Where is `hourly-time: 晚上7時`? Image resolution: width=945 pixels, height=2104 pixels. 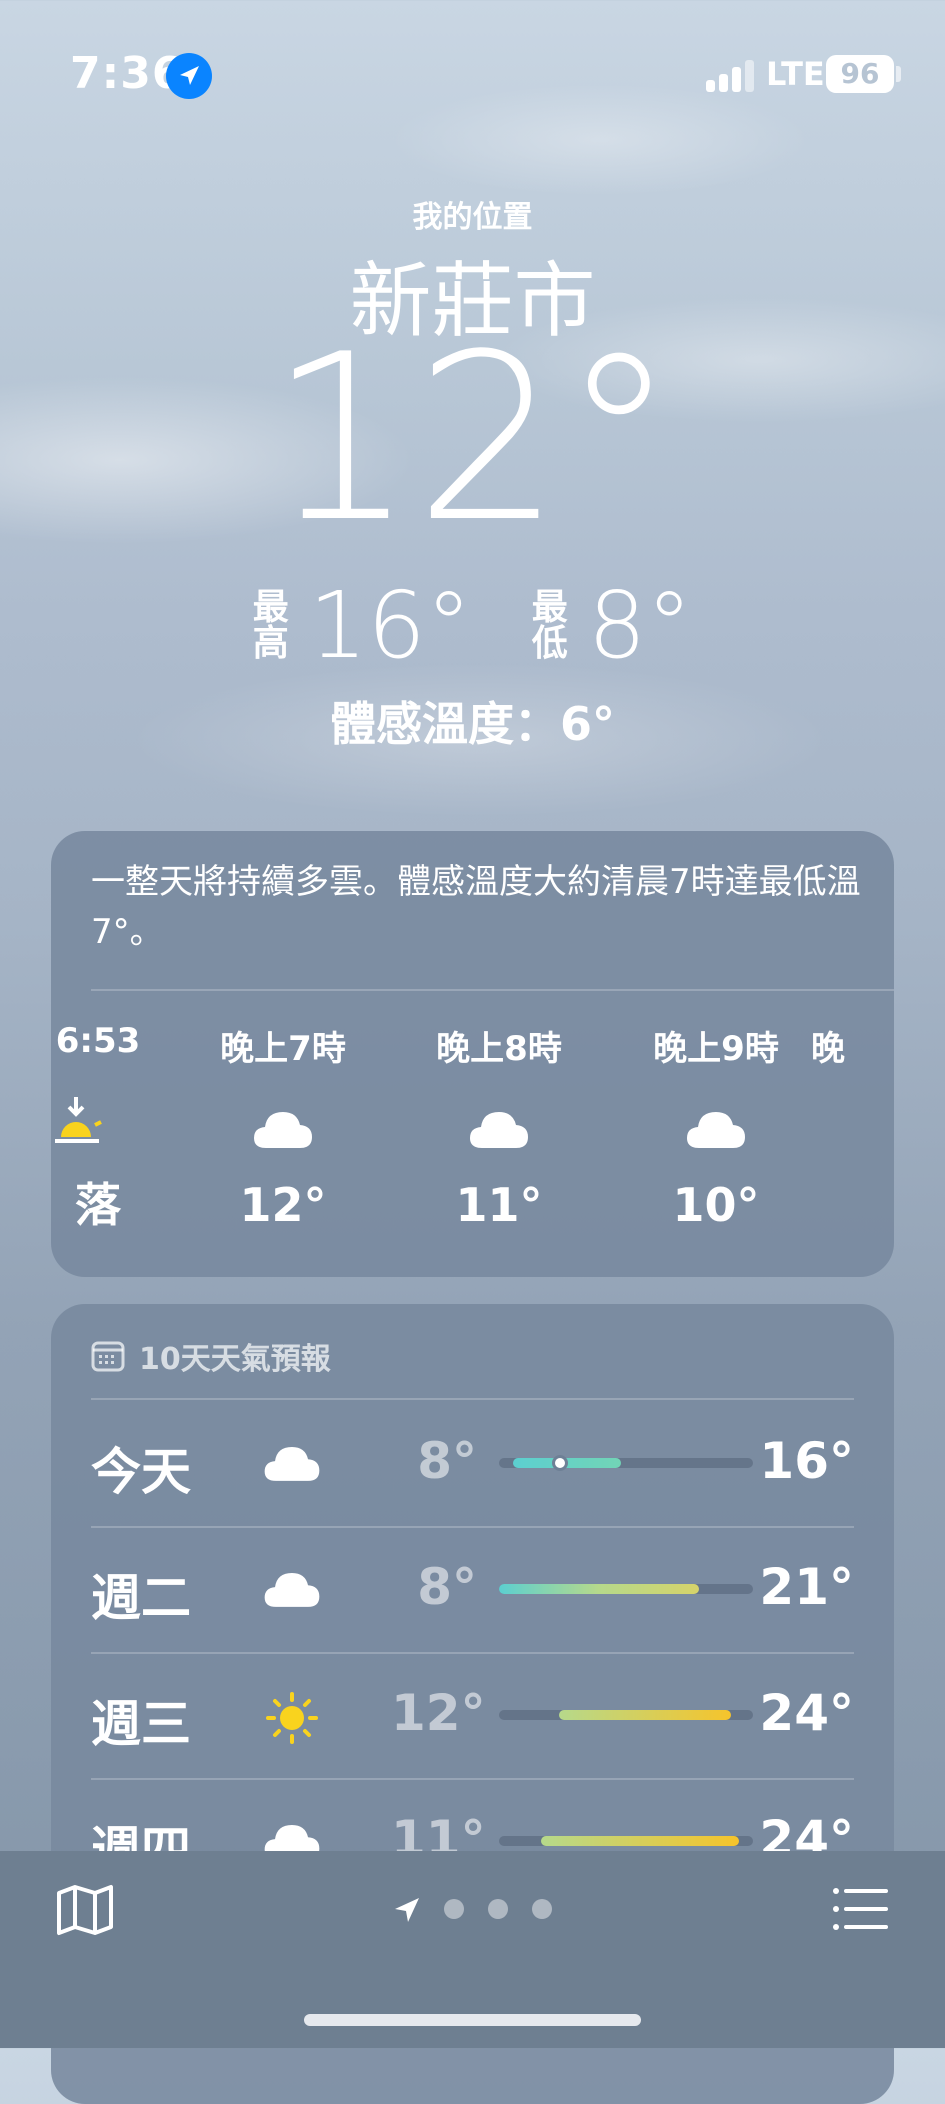 hourly-time: 晚上7時 is located at coordinates (283, 1049).